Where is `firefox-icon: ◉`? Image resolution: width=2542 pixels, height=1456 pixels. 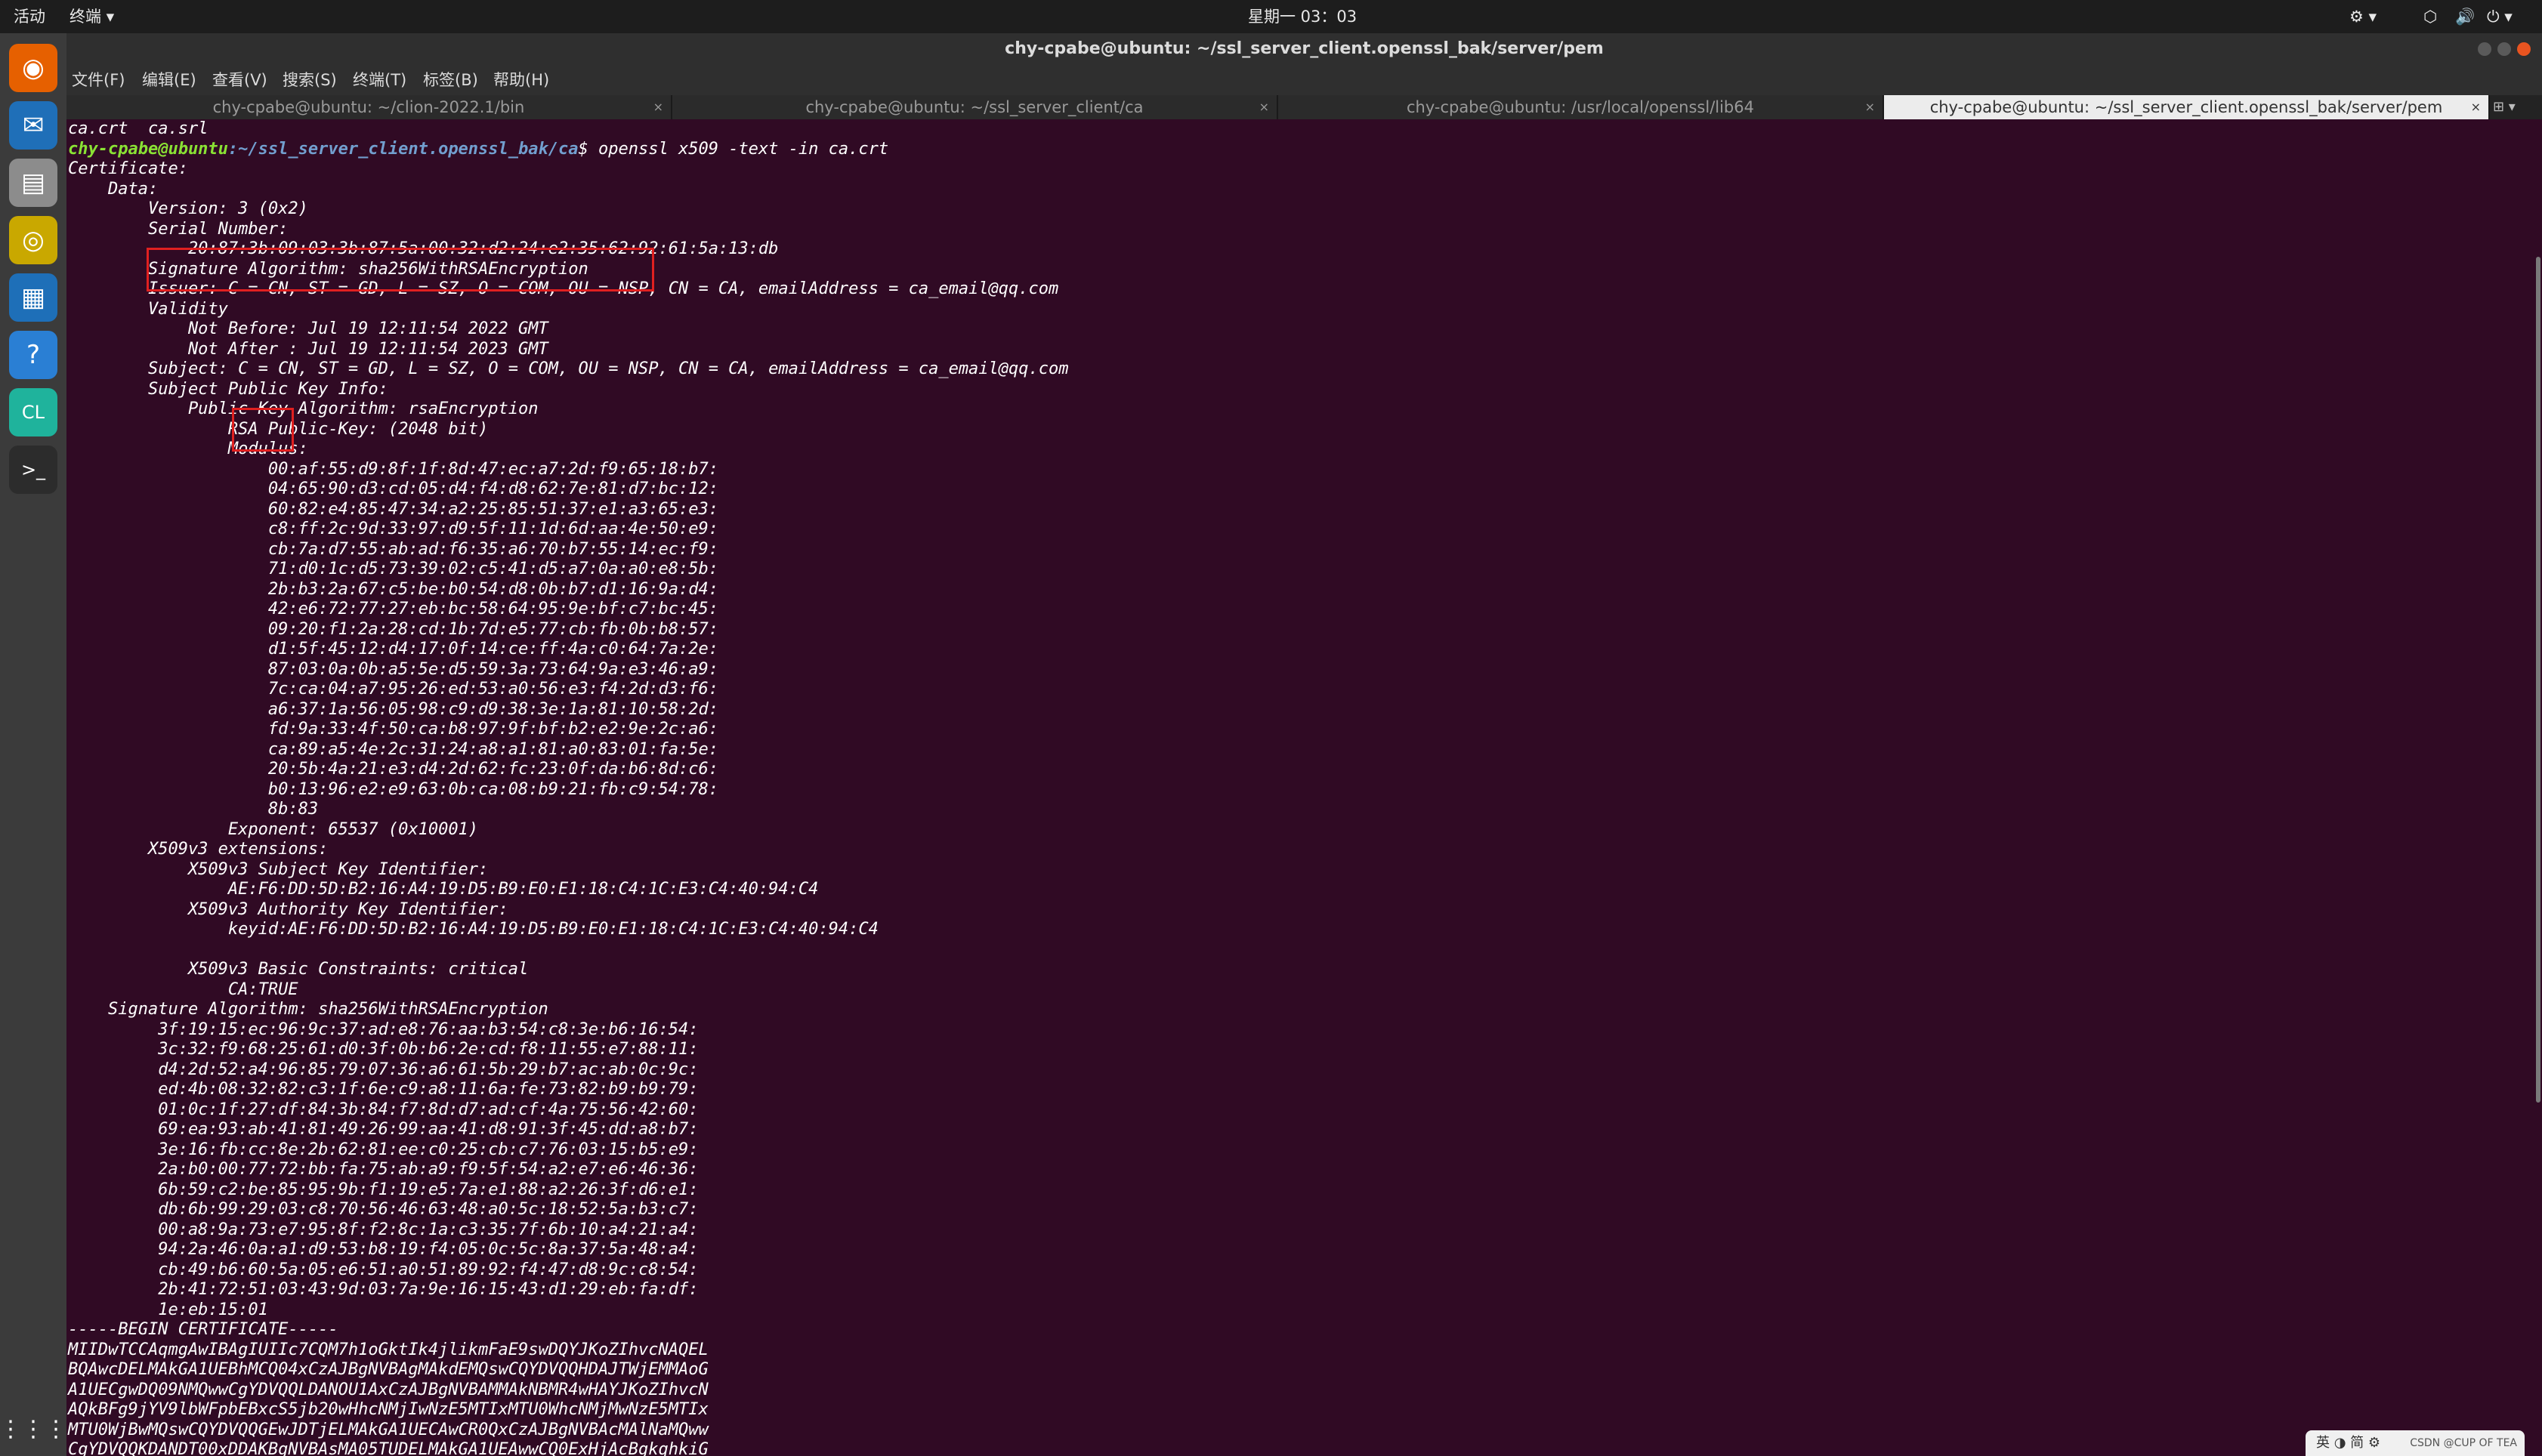
firefox-icon: ◉ is located at coordinates (33, 68).